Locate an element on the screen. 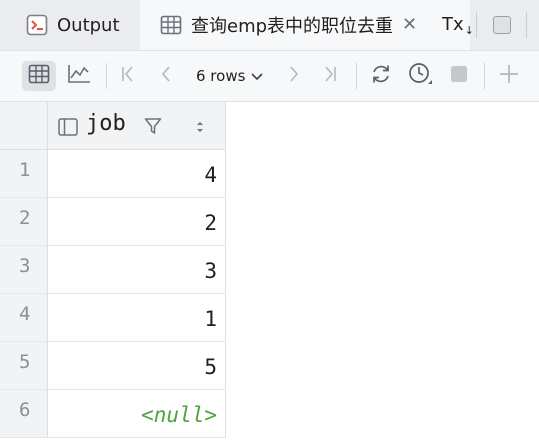  grid-view-icon is located at coordinates (39, 76).